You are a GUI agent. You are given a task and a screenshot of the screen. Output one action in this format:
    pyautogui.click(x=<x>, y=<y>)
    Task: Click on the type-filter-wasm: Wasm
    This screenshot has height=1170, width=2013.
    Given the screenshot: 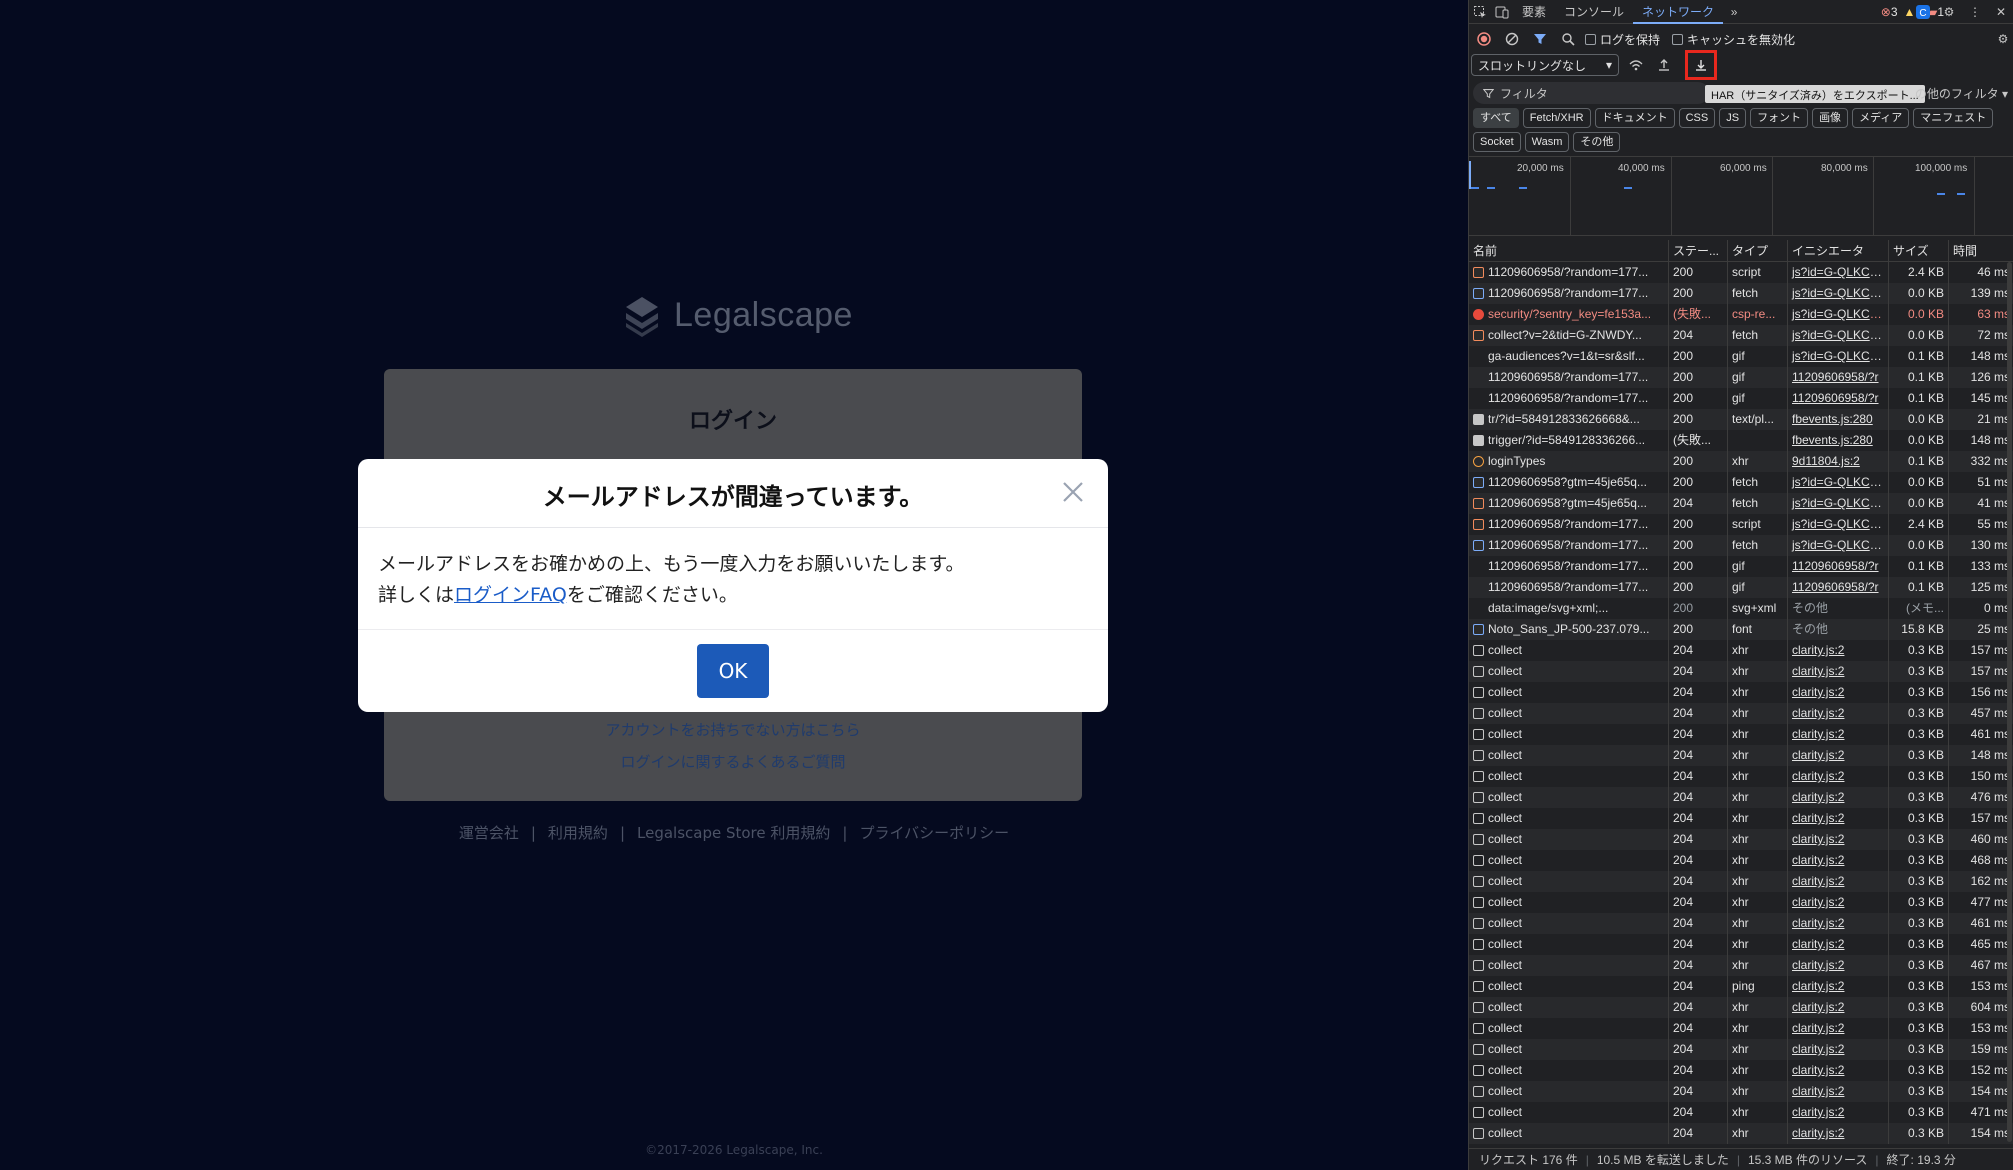 What is the action you would take?
    pyautogui.click(x=1547, y=142)
    